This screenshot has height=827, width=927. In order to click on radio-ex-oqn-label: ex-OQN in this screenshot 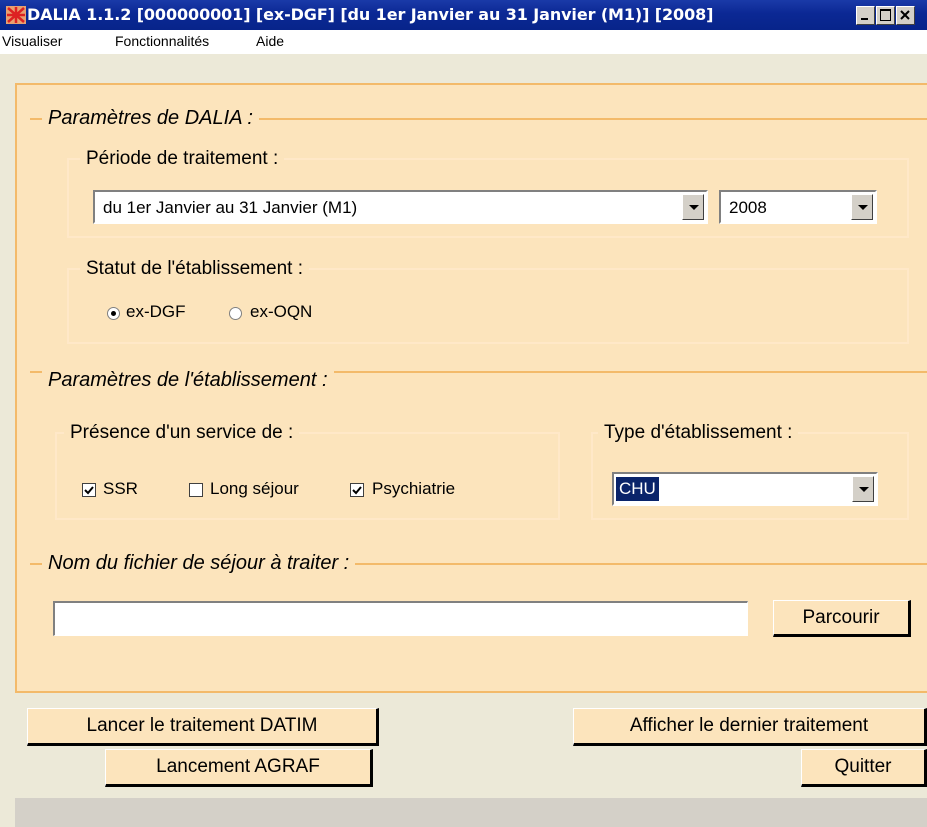, I will do `click(281, 311)`.